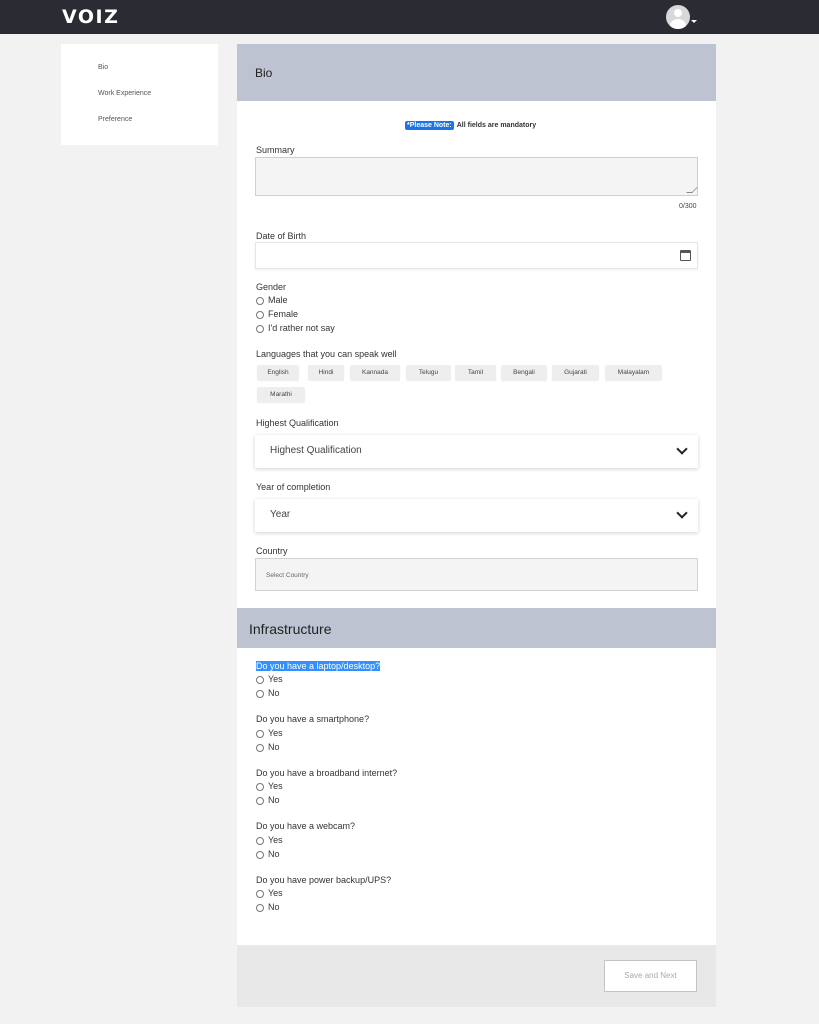 The width and height of the screenshot is (819, 1024). I want to click on top-bar: VOIZ, so click(409, 17).